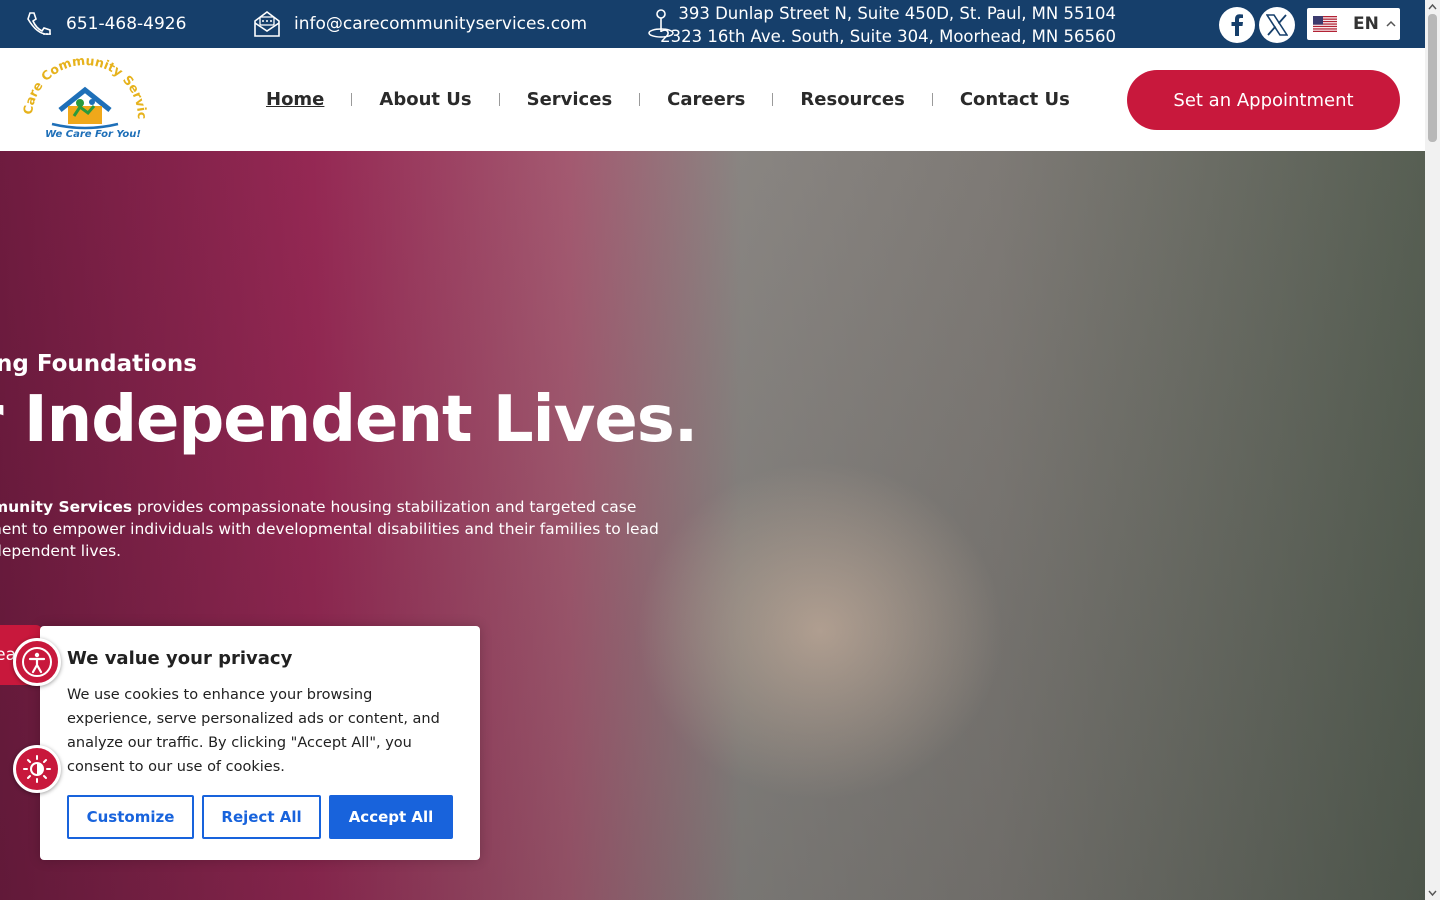  I want to click on facebook-link, so click(1237, 25).